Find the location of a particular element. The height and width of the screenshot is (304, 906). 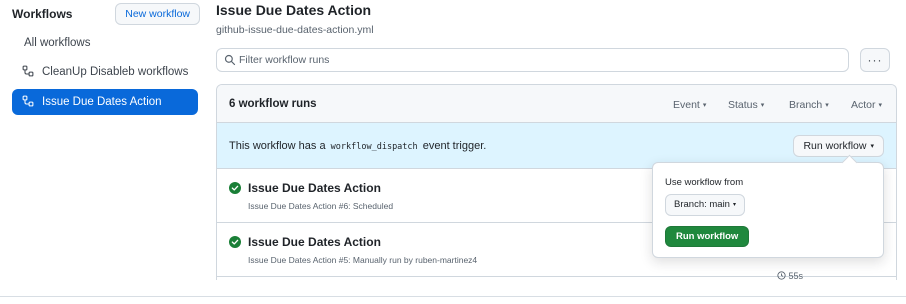

run-duration: 55s is located at coordinates (790, 275).